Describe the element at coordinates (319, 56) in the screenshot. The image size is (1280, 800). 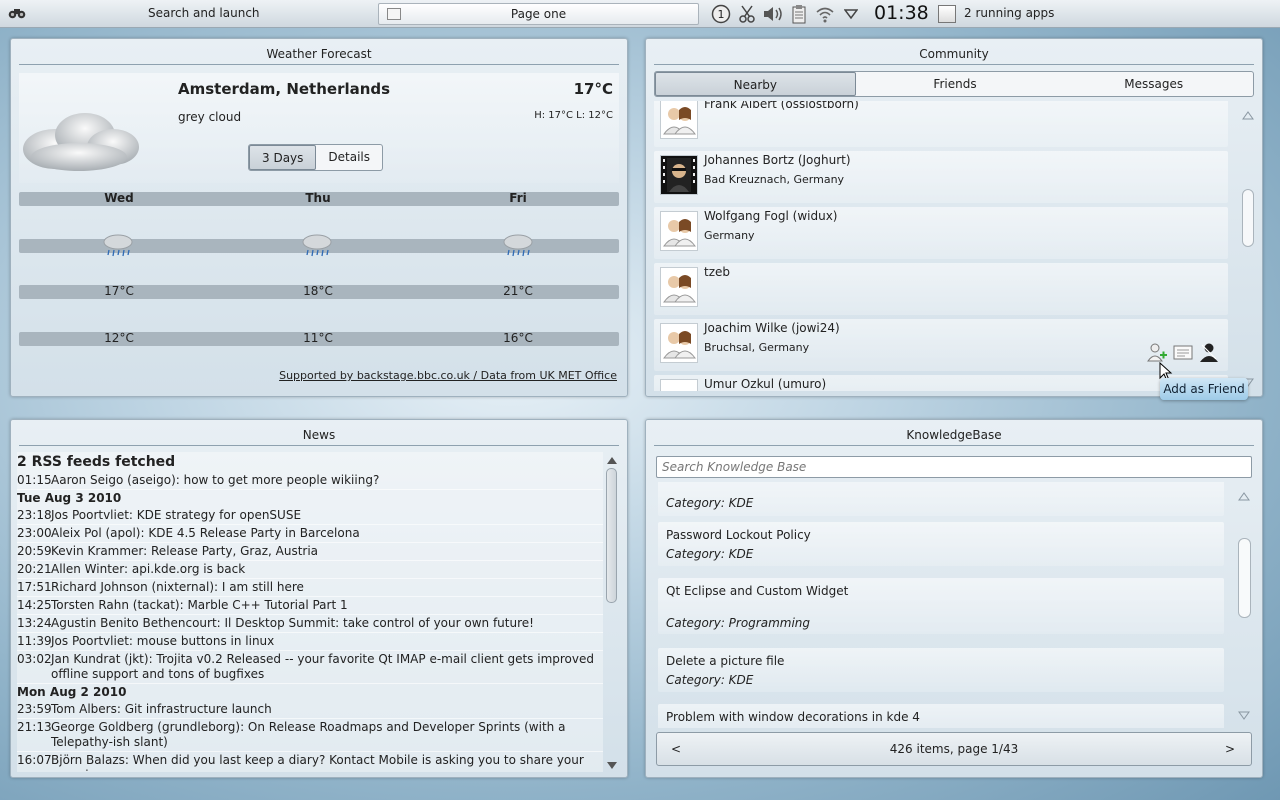
I see `weather-title: Weather Forecast` at that location.